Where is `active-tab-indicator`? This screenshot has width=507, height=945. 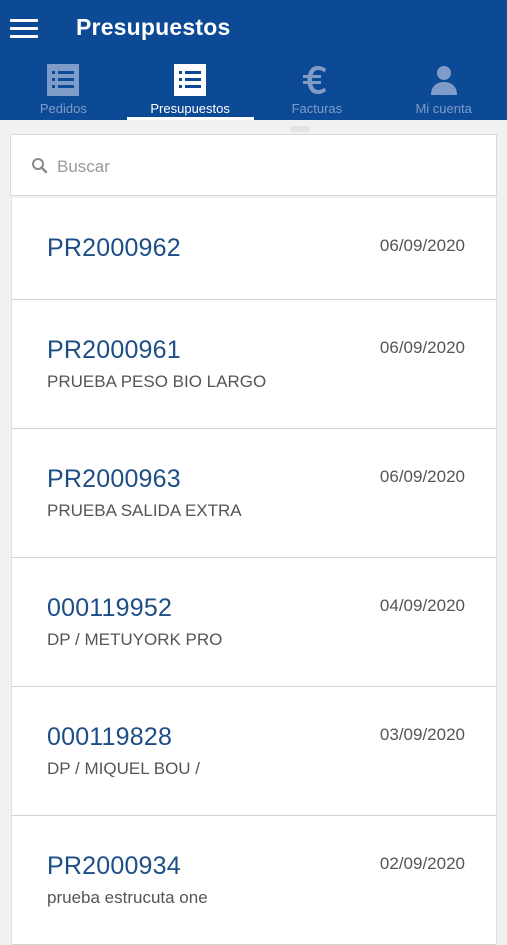
active-tab-indicator is located at coordinates (190, 118).